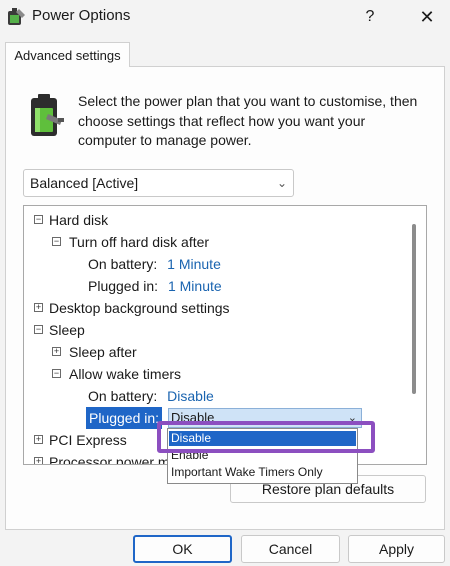 This screenshot has width=450, height=566. Describe the element at coordinates (370, 17) in the screenshot. I see `help-button: ?` at that location.